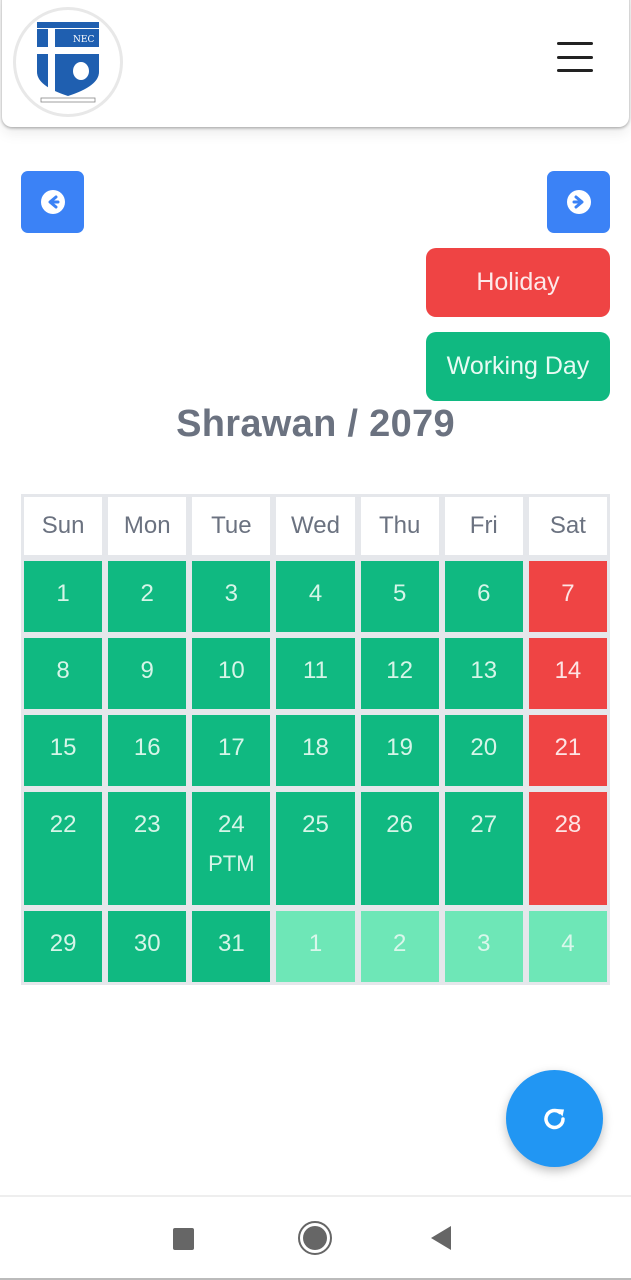 This screenshot has height=1280, width=631. I want to click on weekday-header: Sat, so click(567, 526).